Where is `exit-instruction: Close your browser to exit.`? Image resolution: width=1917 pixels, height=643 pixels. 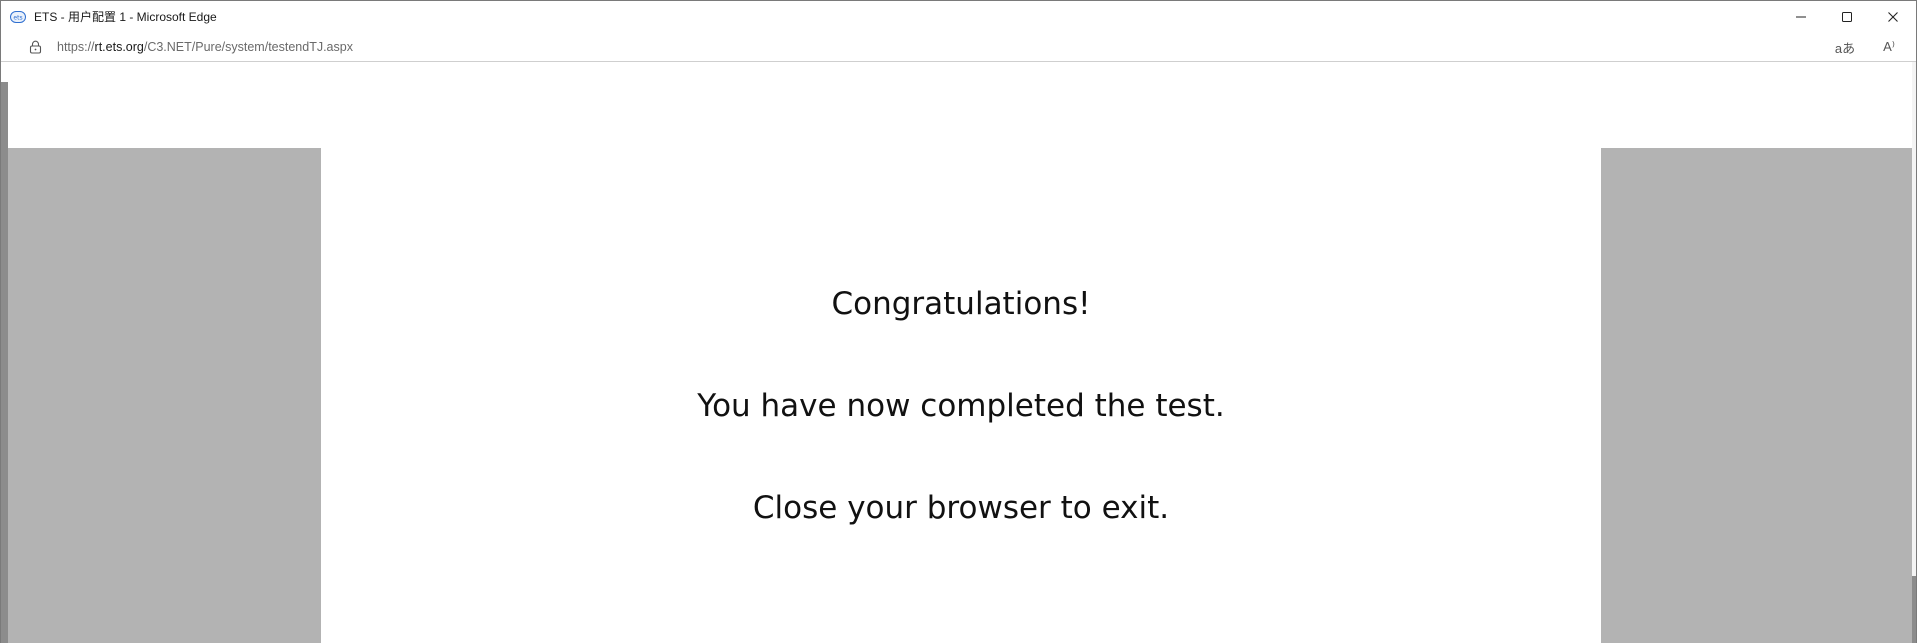 exit-instruction: Close your browser to exit. is located at coordinates (961, 508).